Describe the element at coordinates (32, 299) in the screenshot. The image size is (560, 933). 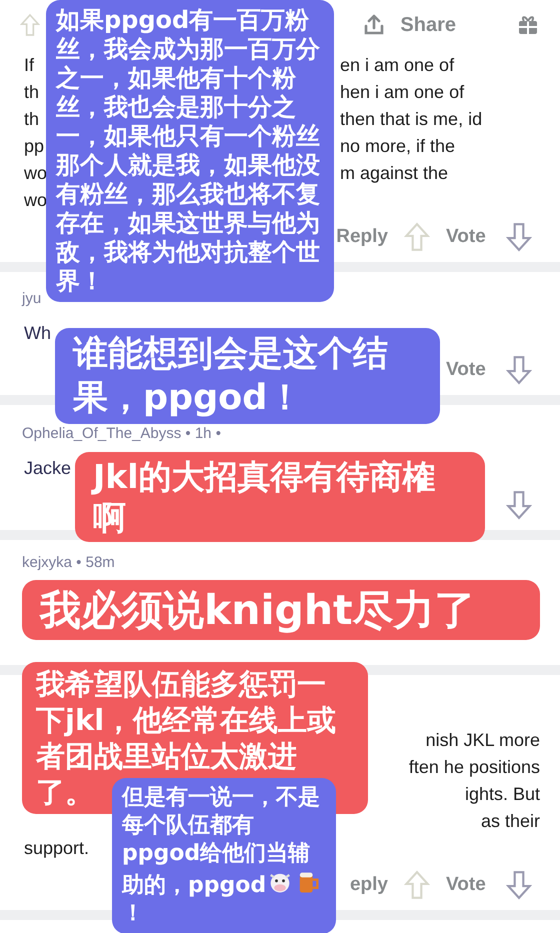
I see `comment-username: jyu` at that location.